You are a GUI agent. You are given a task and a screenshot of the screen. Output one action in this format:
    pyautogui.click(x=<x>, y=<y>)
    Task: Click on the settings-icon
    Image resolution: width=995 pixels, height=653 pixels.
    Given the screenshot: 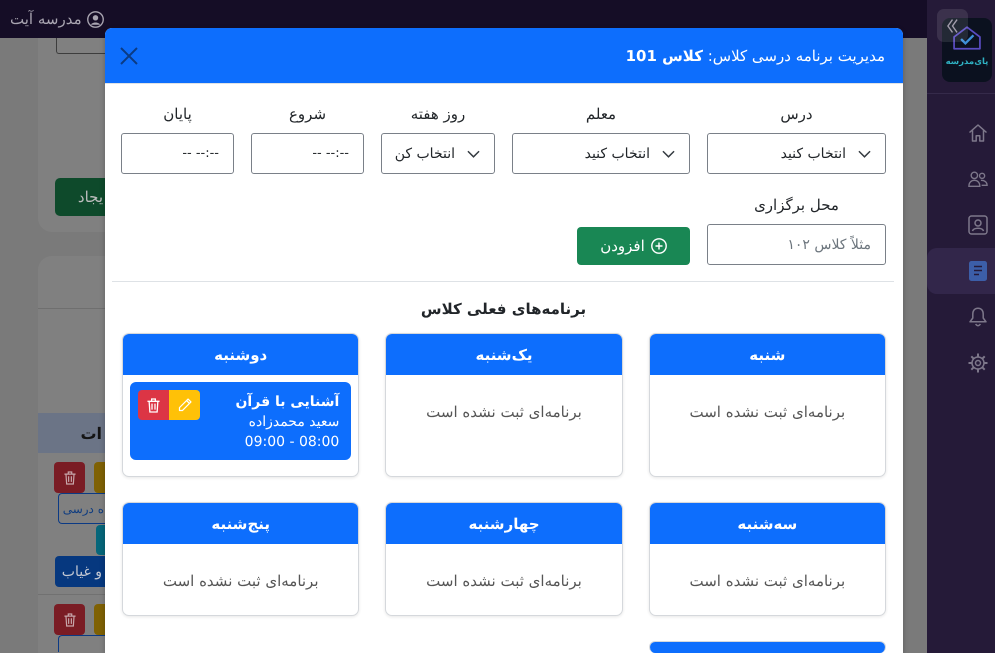 What is the action you would take?
    pyautogui.click(x=978, y=363)
    